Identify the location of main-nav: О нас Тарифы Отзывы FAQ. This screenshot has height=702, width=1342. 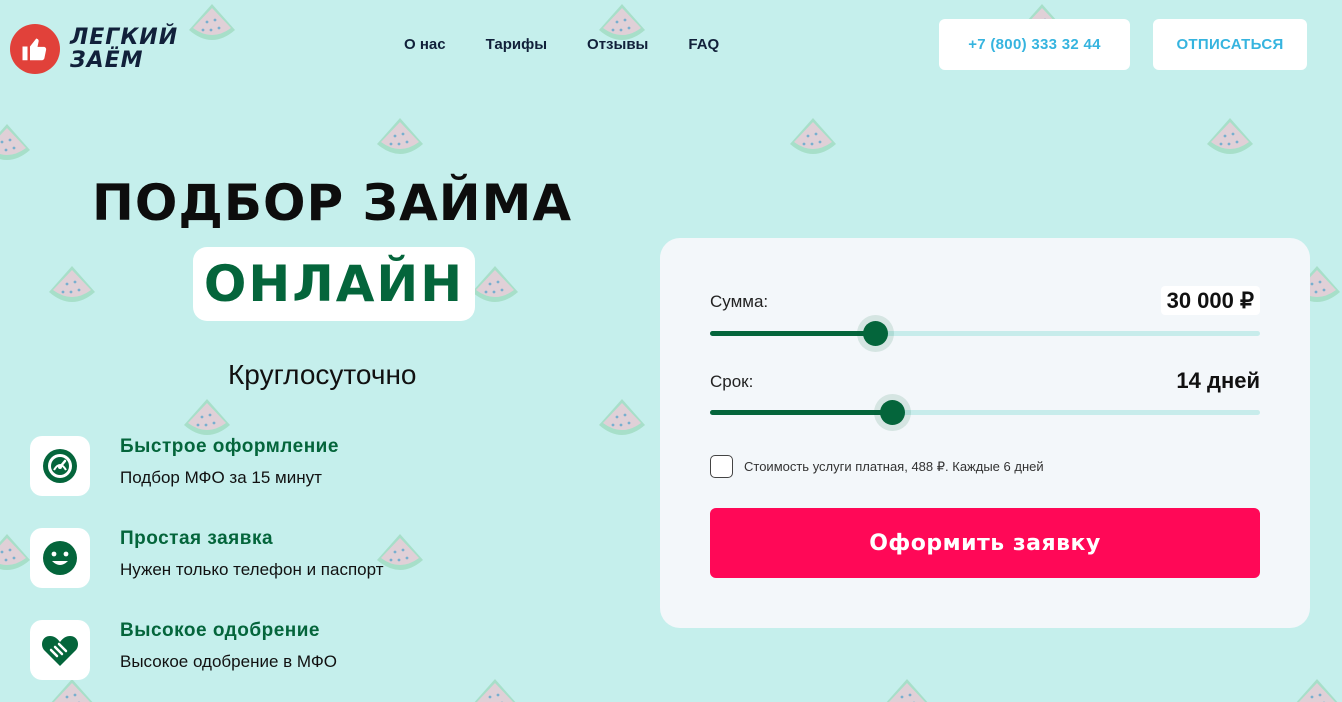
(561, 44).